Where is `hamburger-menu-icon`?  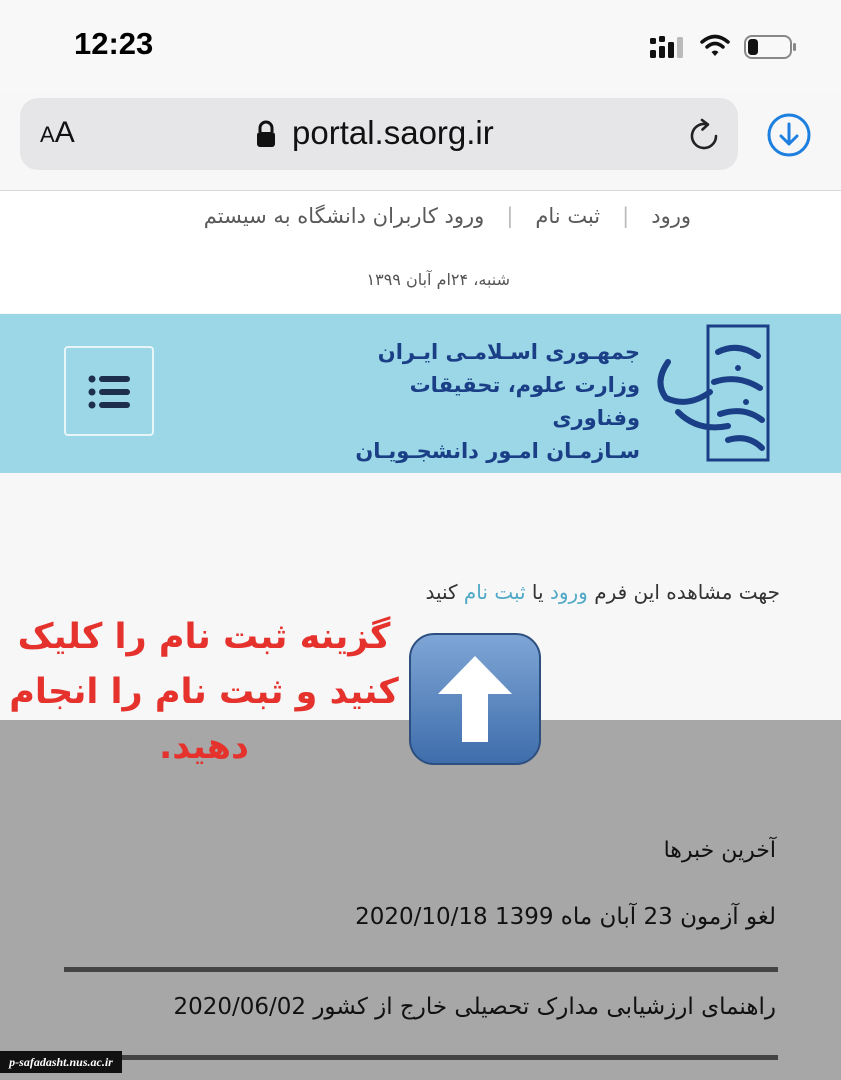
hamburger-menu-icon is located at coordinates (109, 392).